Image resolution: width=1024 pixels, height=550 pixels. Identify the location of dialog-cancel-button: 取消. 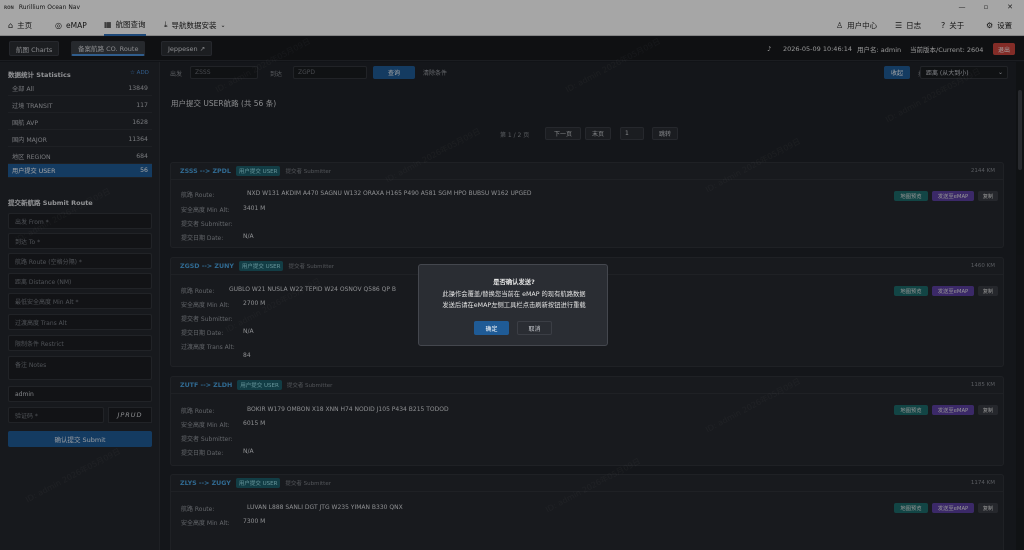
(534, 328).